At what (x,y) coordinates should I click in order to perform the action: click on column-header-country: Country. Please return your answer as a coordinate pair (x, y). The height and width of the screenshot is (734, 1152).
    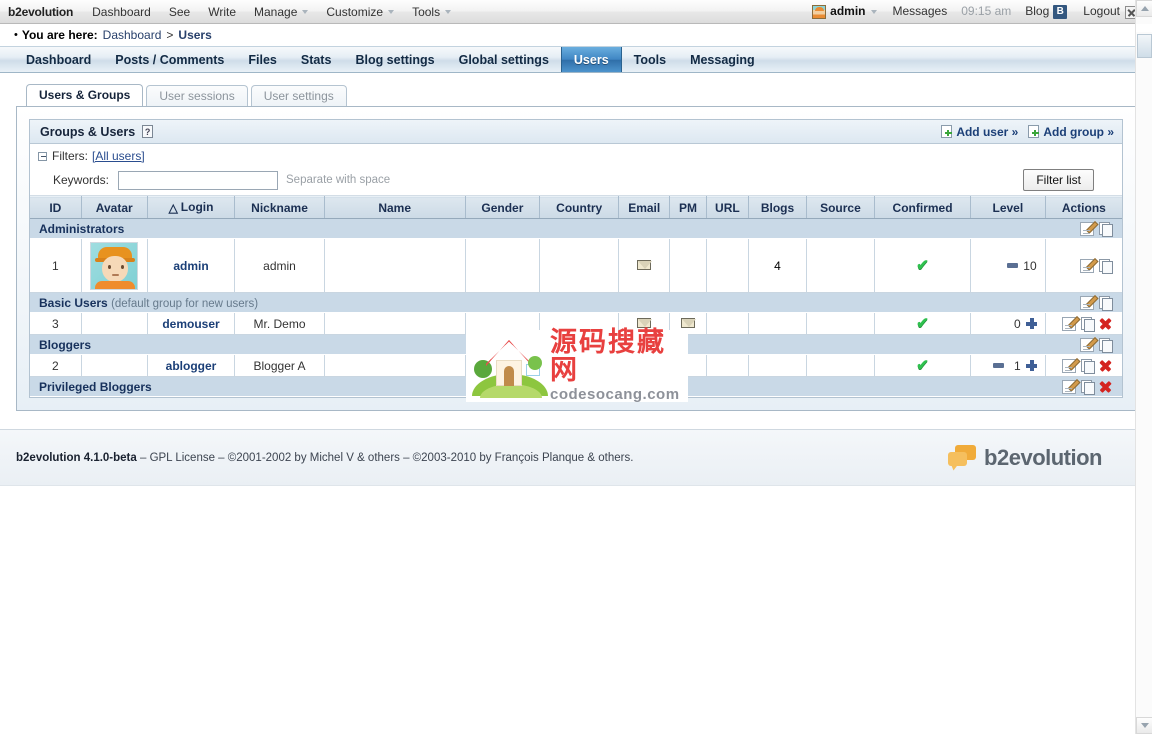
    Looking at the image, I should click on (579, 207).